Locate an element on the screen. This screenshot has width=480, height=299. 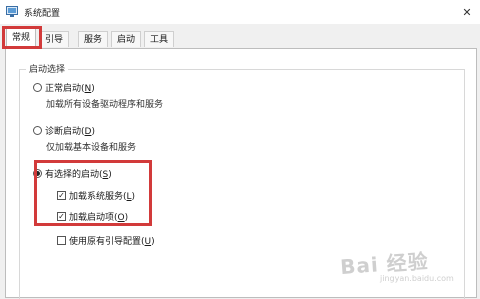
diagnostic-startup-description: 仅加载基本设备和服务 is located at coordinates (91, 148).